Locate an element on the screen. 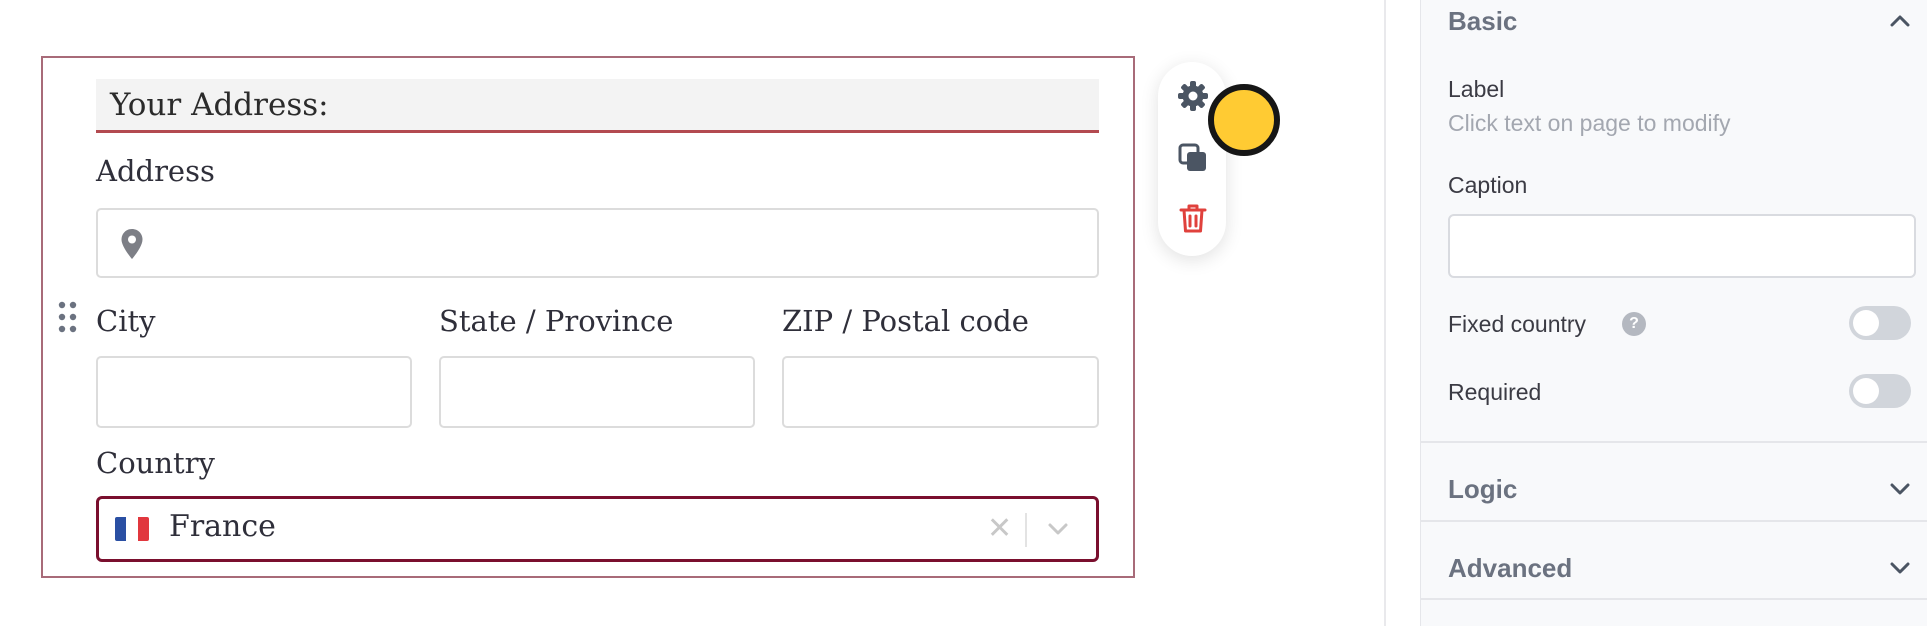 This screenshot has height=626, width=1927. copy-icon is located at coordinates (1193, 158).